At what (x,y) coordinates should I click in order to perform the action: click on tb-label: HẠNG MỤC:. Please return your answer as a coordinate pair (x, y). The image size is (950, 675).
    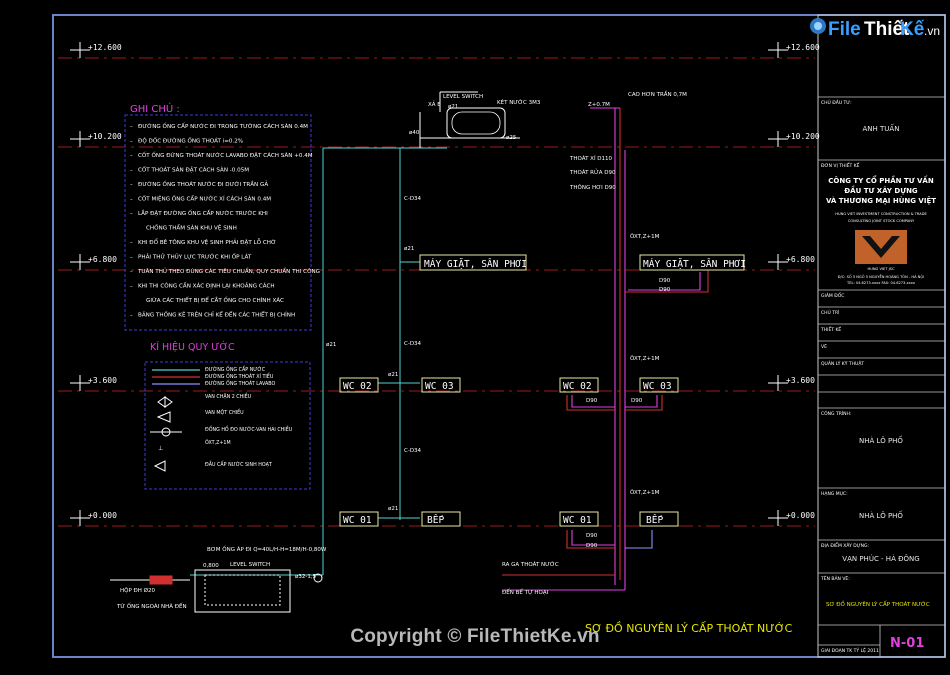
    Looking at the image, I should click on (834, 494).